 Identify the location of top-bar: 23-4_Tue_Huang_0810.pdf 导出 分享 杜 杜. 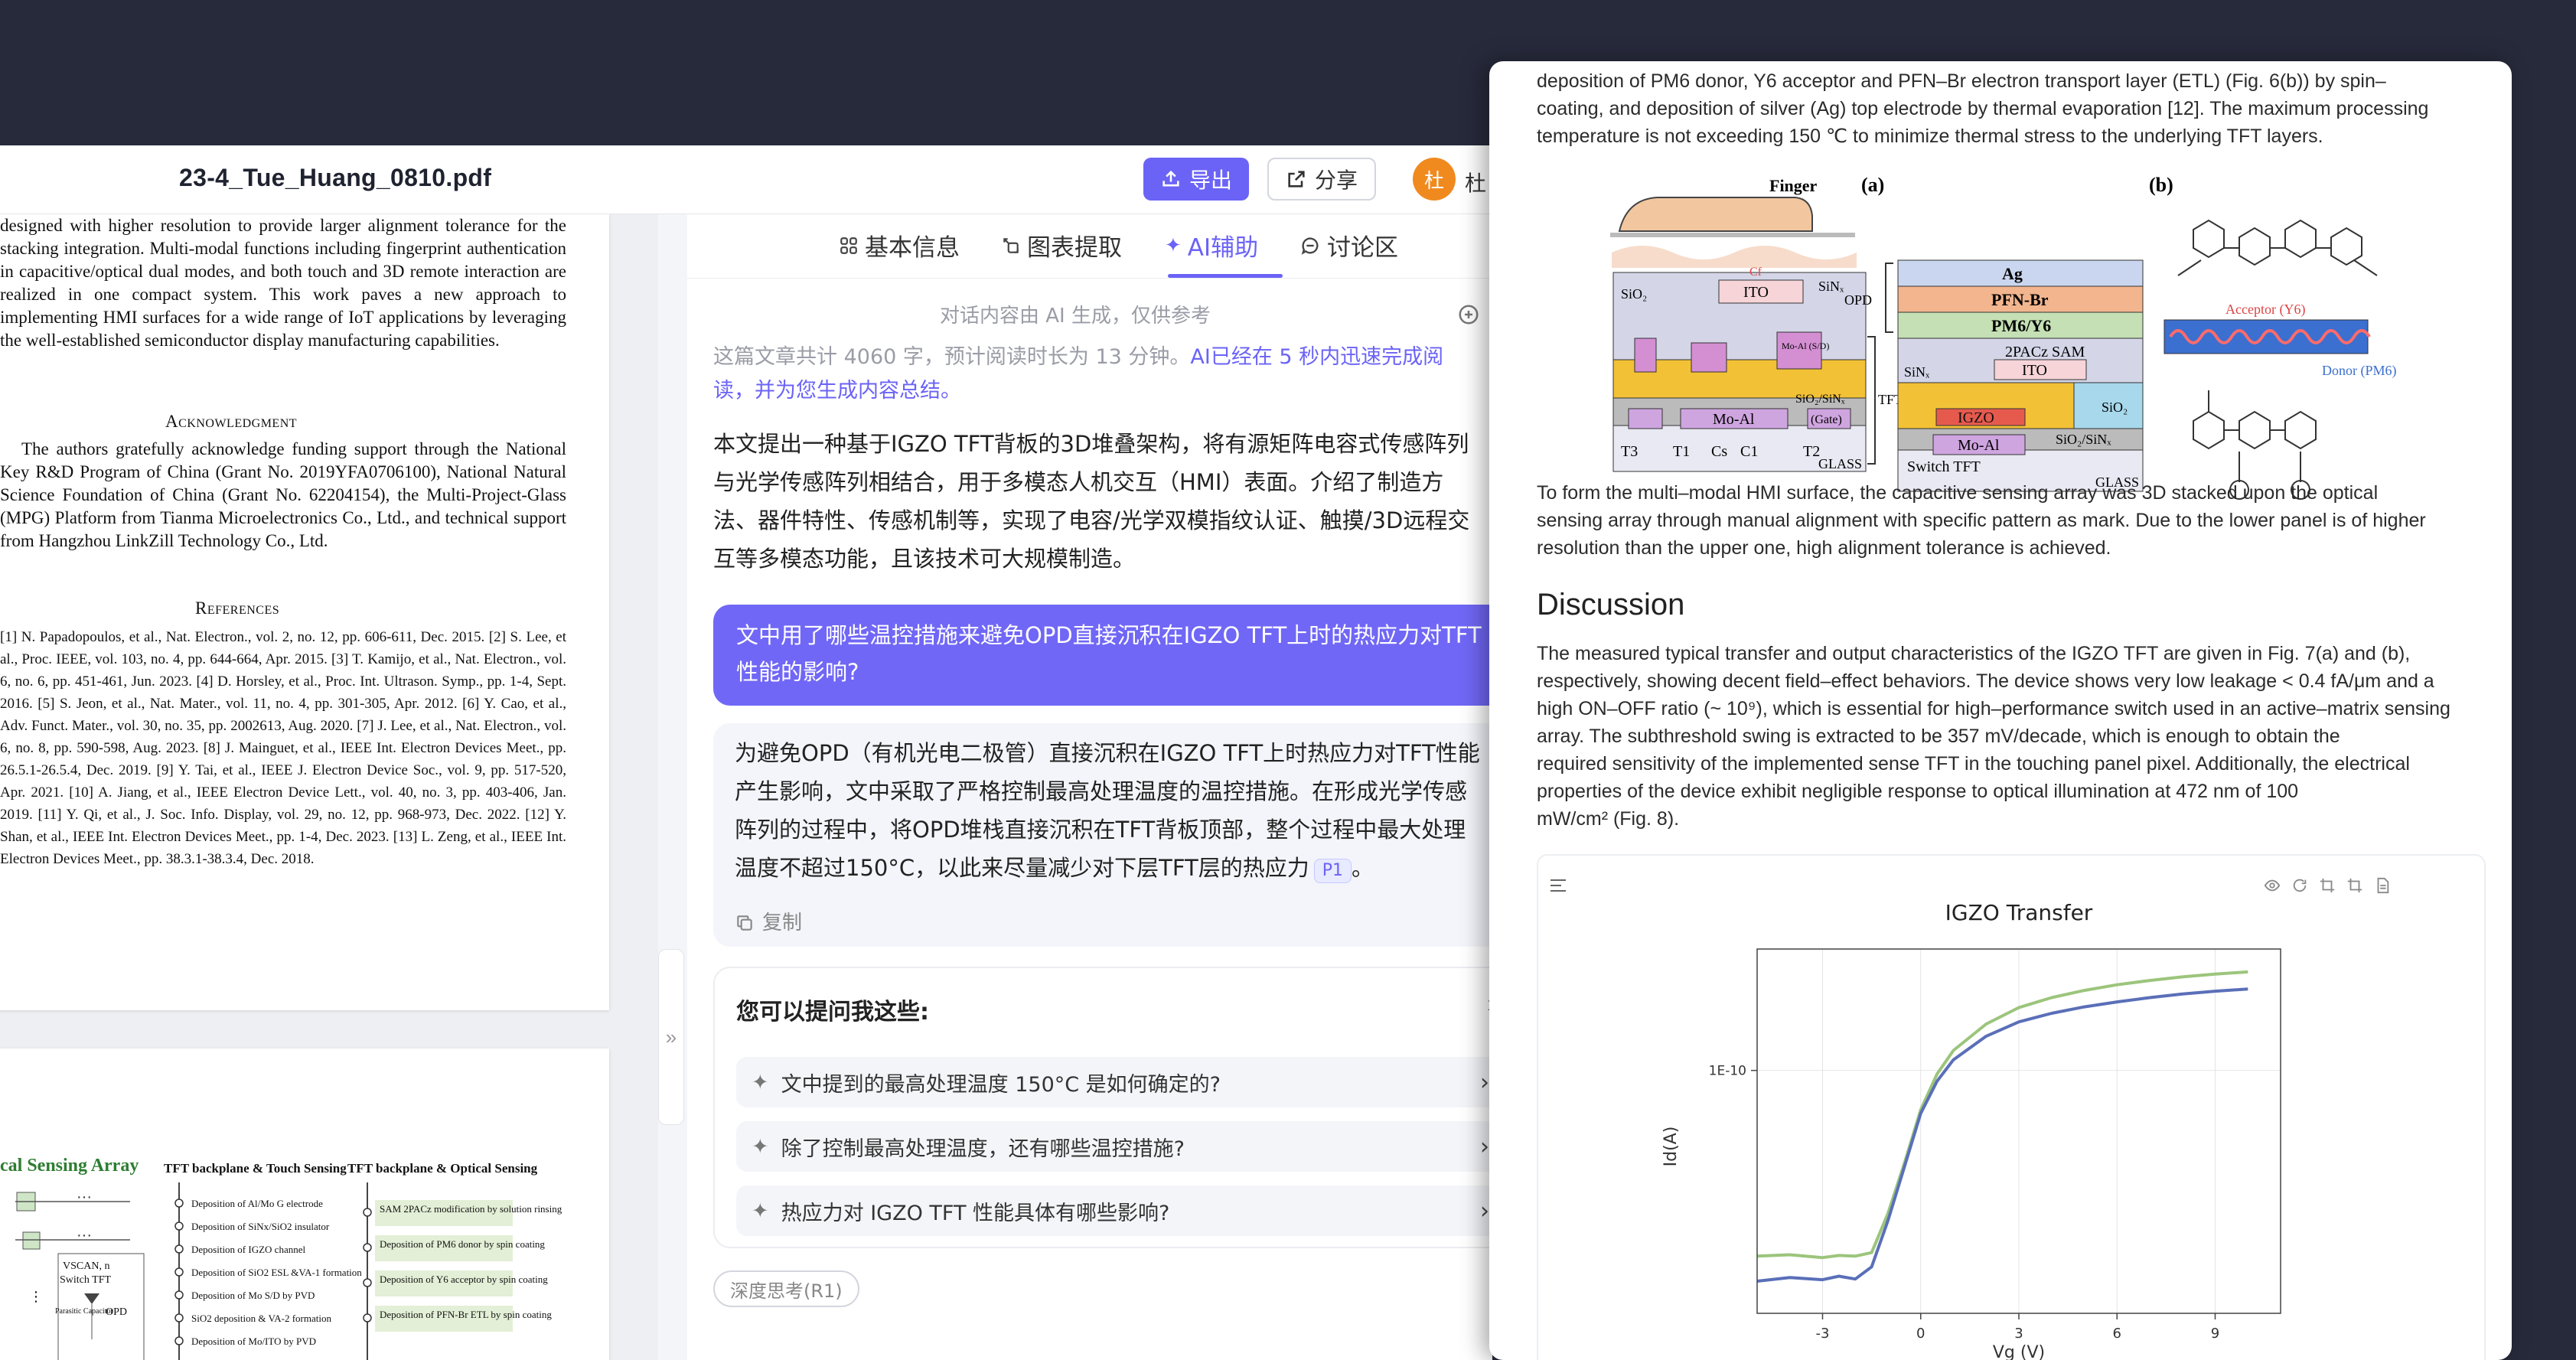
(746, 179).